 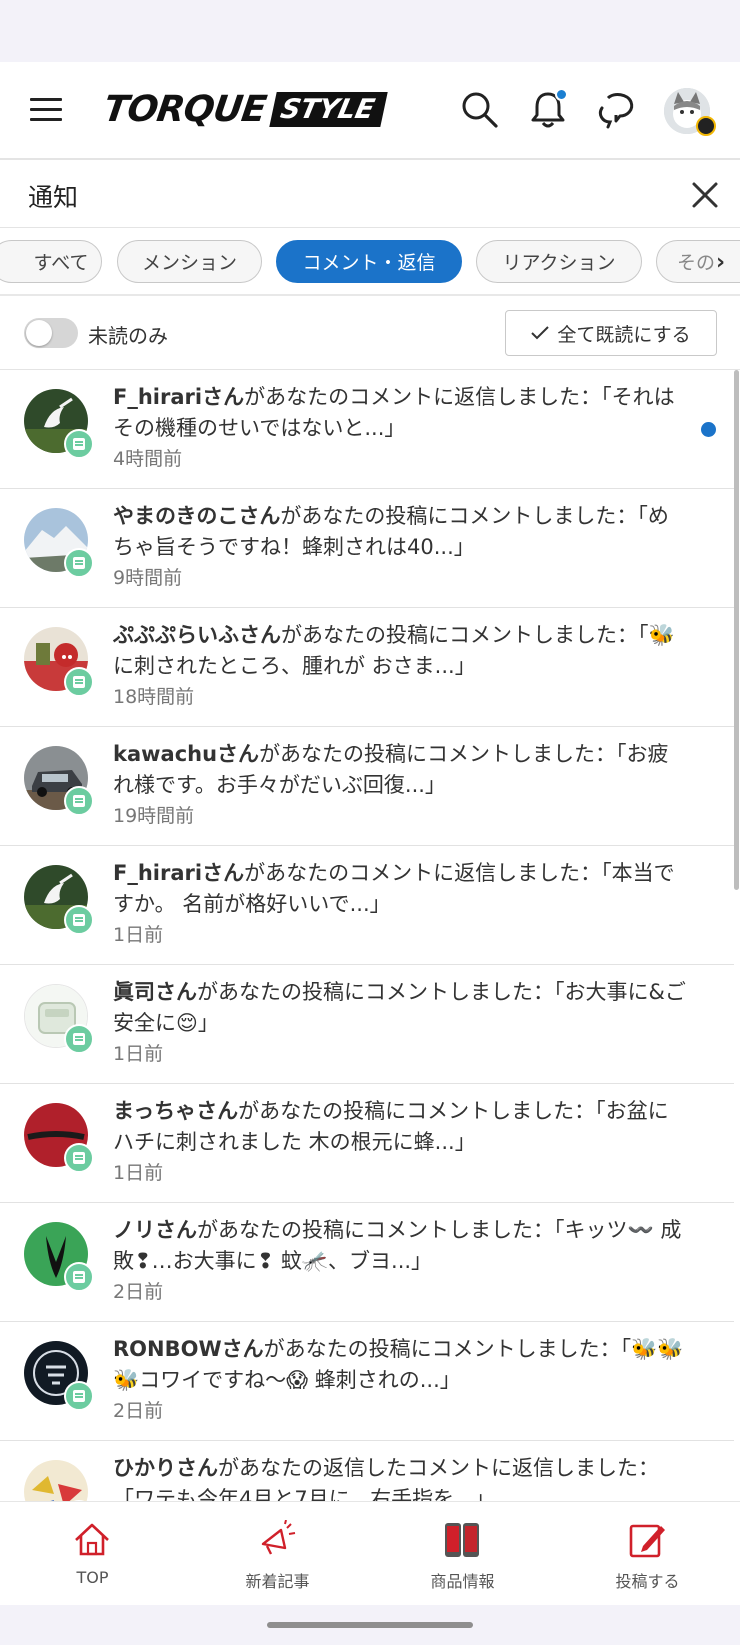 What do you see at coordinates (624, 334) in the screenshot?
I see `mark-all-read-label: 全て既読にする` at bounding box center [624, 334].